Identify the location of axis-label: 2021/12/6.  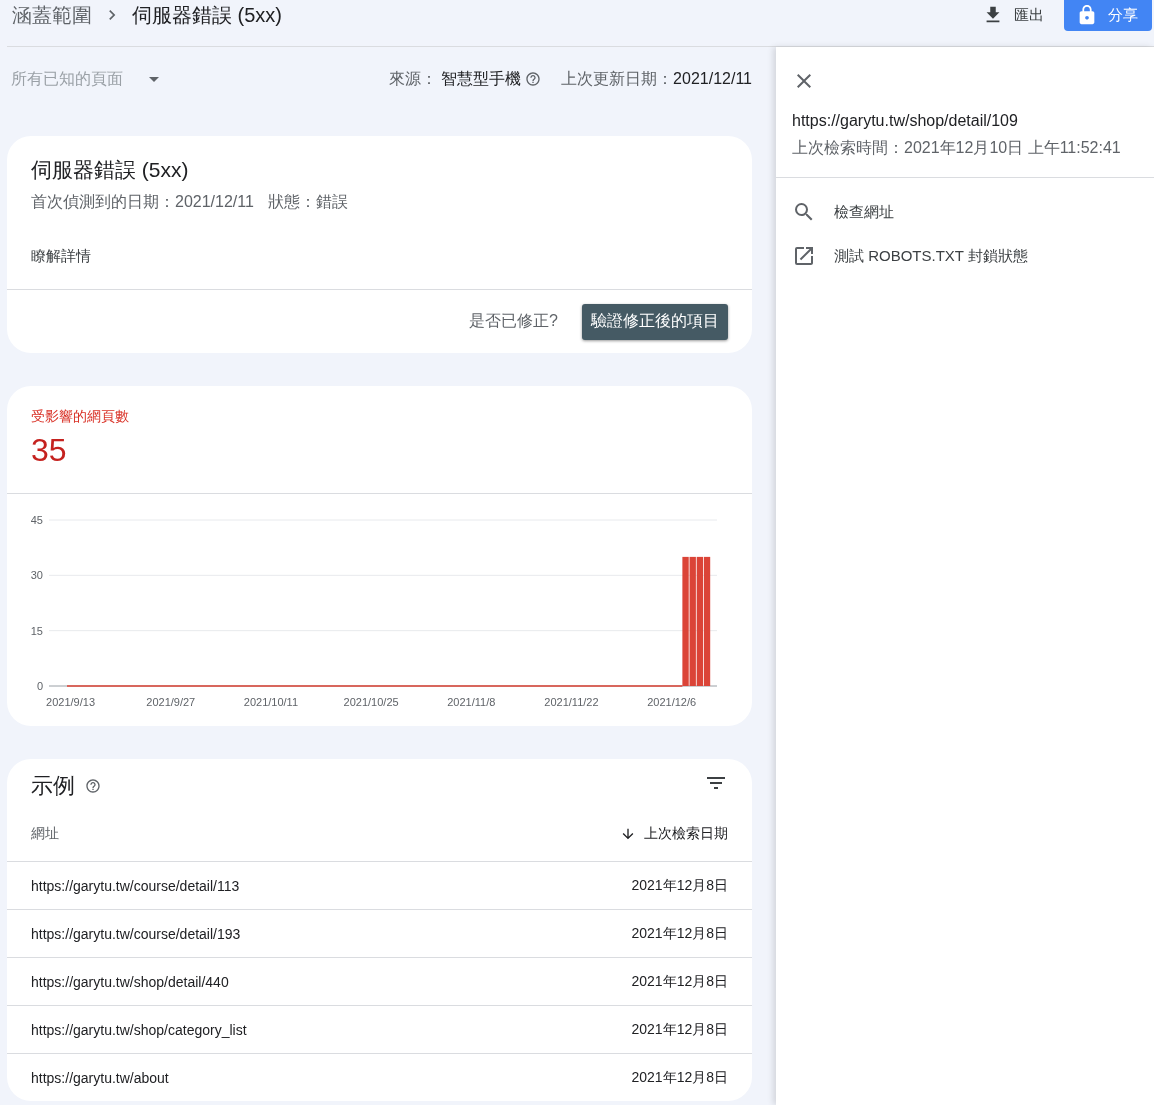
(672, 702).